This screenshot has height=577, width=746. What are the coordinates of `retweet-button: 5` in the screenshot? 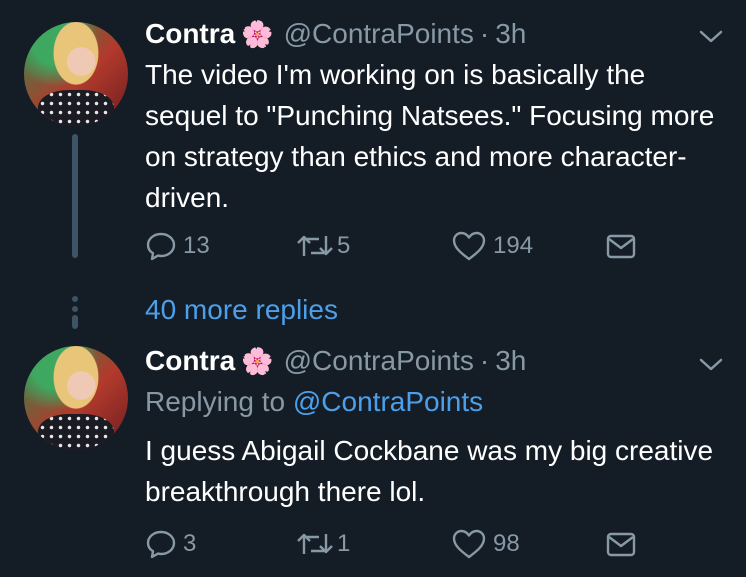 It's located at (322, 246).